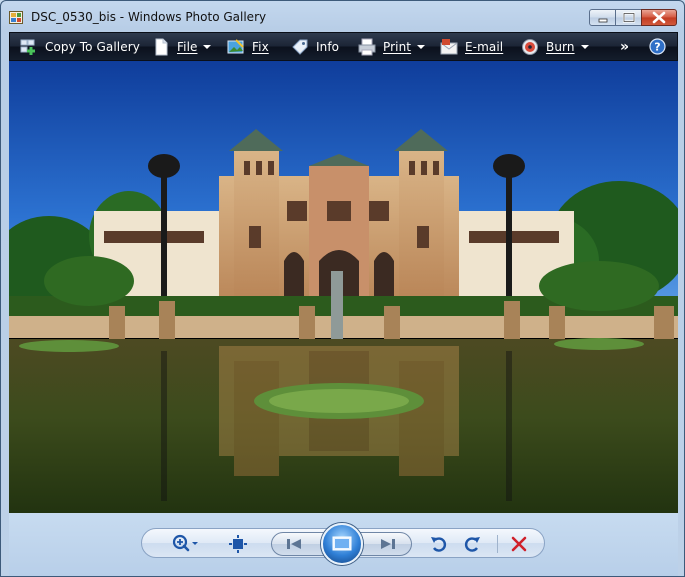 The image size is (685, 577). What do you see at coordinates (449, 46) in the screenshot?
I see `email-icon` at bounding box center [449, 46].